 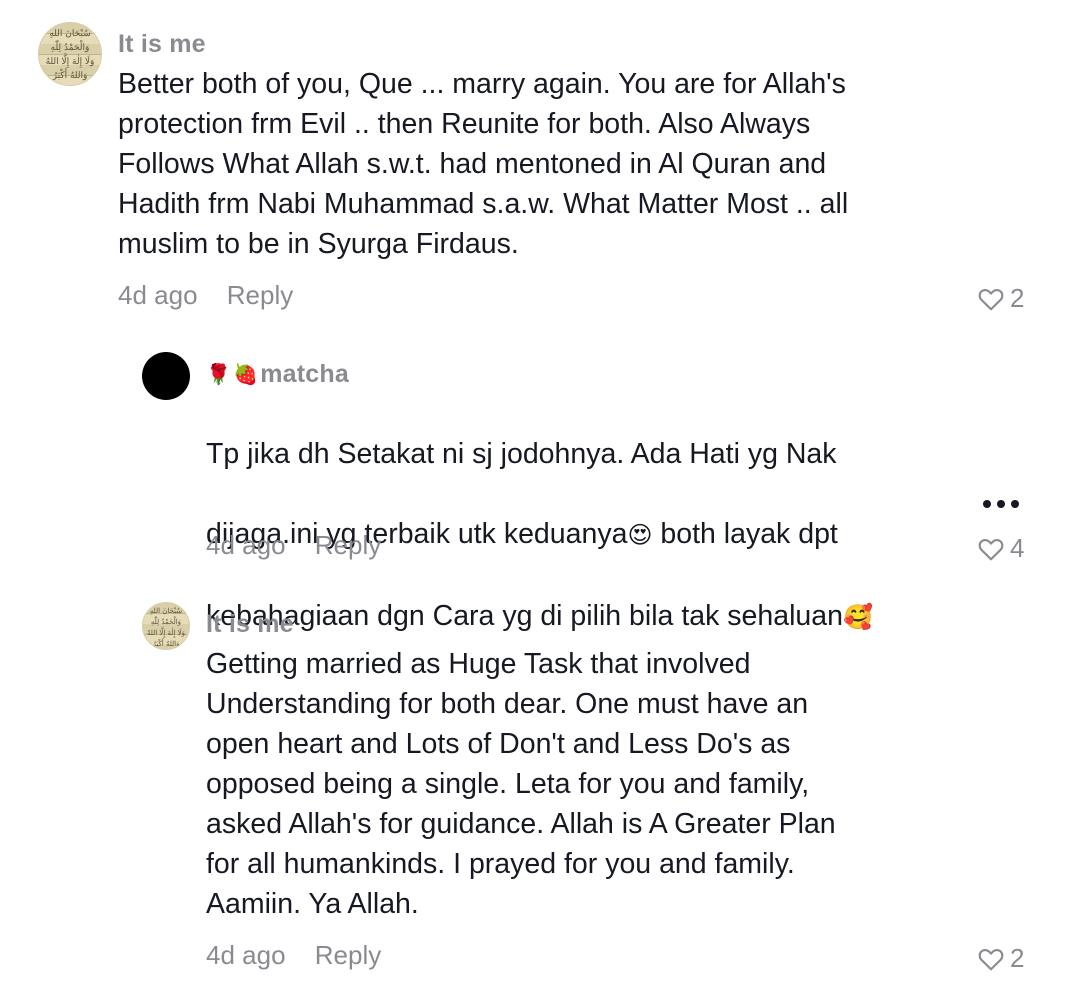 I want to click on username-row: 🌹 🍓 matcha, so click(x=277, y=374).